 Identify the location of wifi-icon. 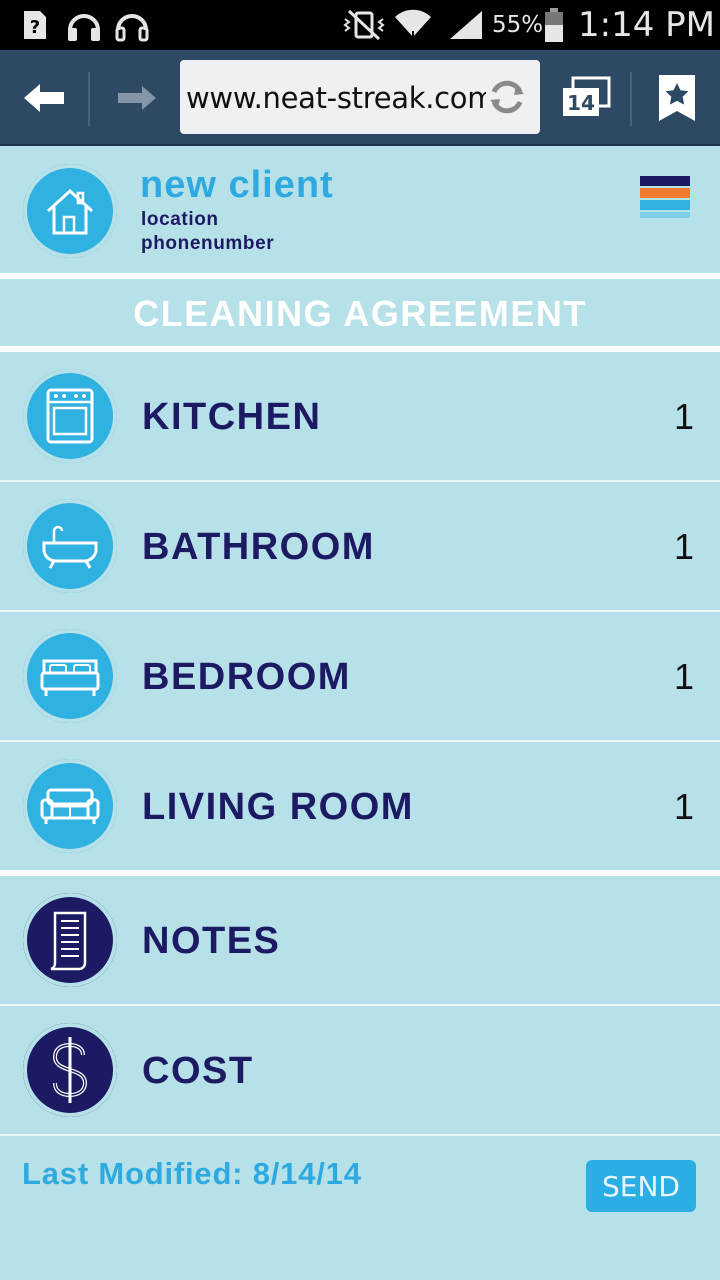
(413, 25).